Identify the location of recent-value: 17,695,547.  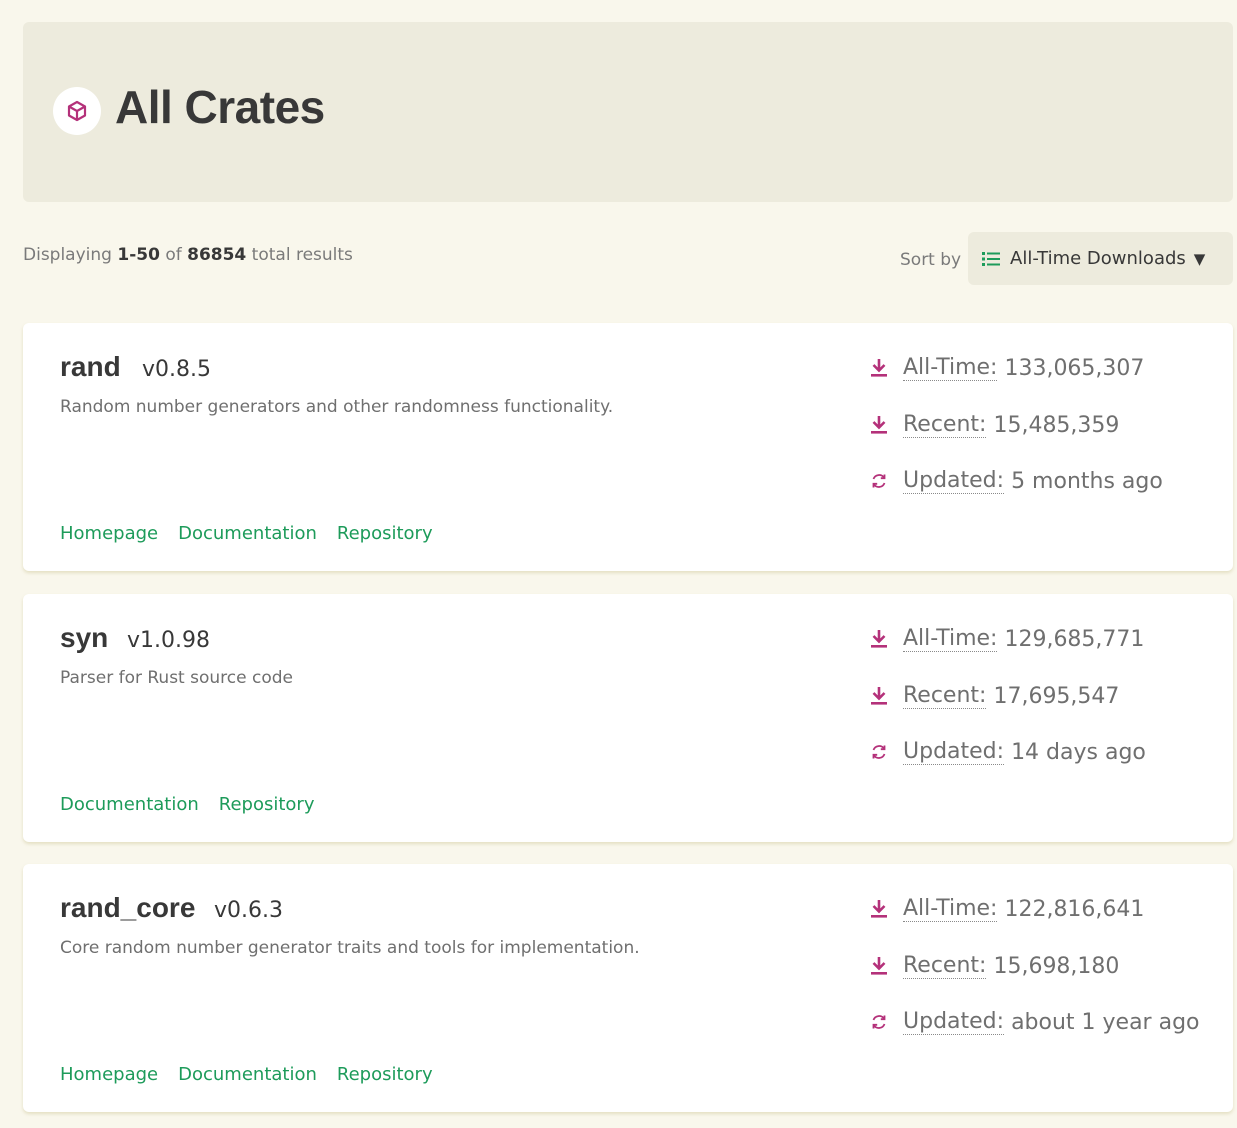
(1056, 696).